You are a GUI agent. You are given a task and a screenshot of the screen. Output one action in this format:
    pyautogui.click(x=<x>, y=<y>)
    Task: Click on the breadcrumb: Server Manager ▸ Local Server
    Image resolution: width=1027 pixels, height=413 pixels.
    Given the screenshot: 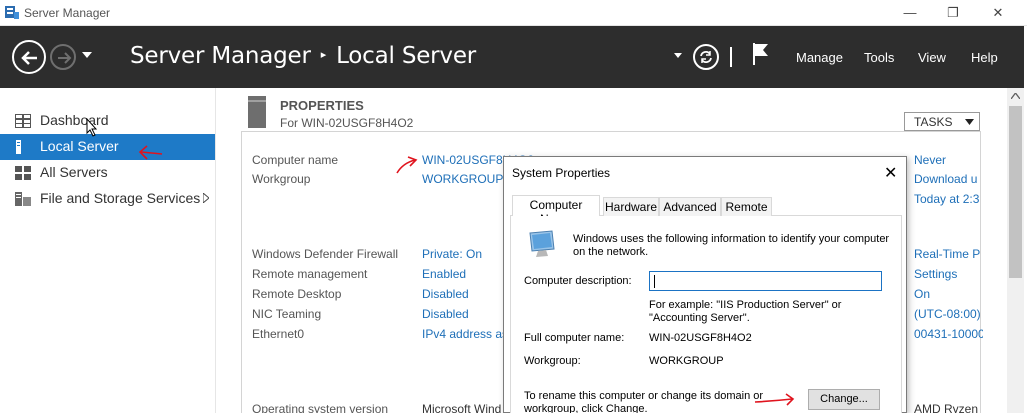 What is the action you would take?
    pyautogui.click(x=303, y=56)
    